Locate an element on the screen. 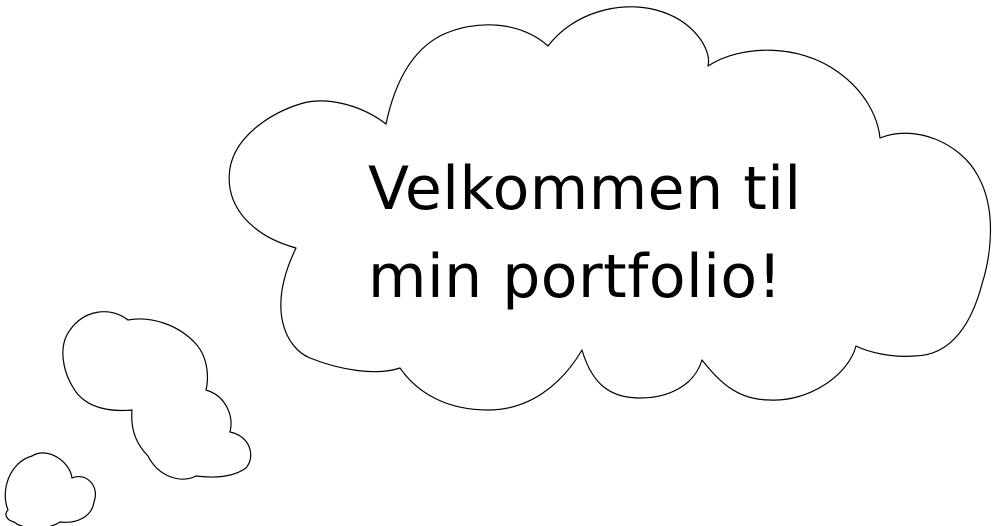 The height and width of the screenshot is (526, 994). small-thought-cloud is located at coordinates (50, 489).